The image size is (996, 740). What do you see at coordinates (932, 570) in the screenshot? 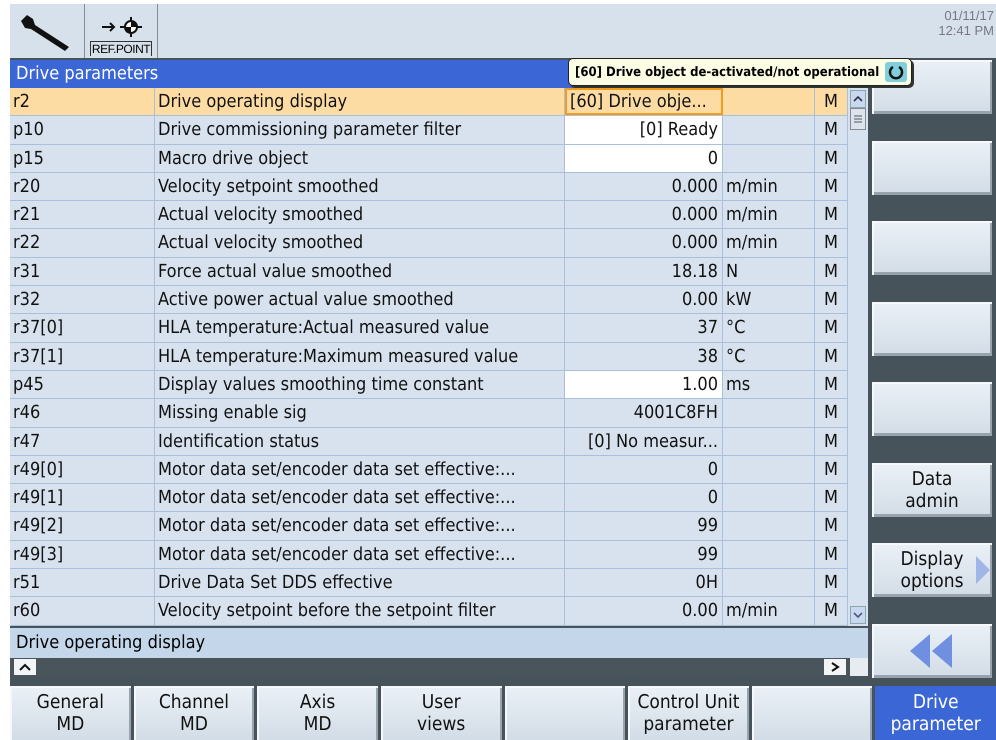
I see `softkey: Display options` at bounding box center [932, 570].